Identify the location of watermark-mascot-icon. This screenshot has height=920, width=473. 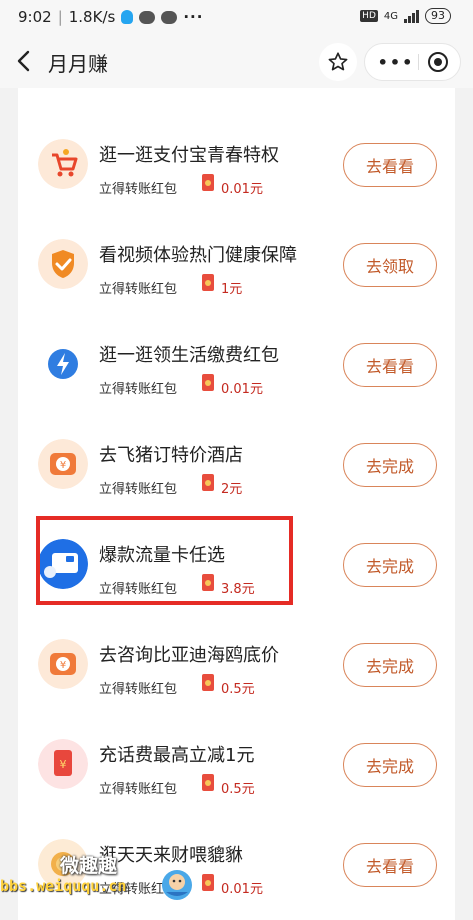
(177, 885).